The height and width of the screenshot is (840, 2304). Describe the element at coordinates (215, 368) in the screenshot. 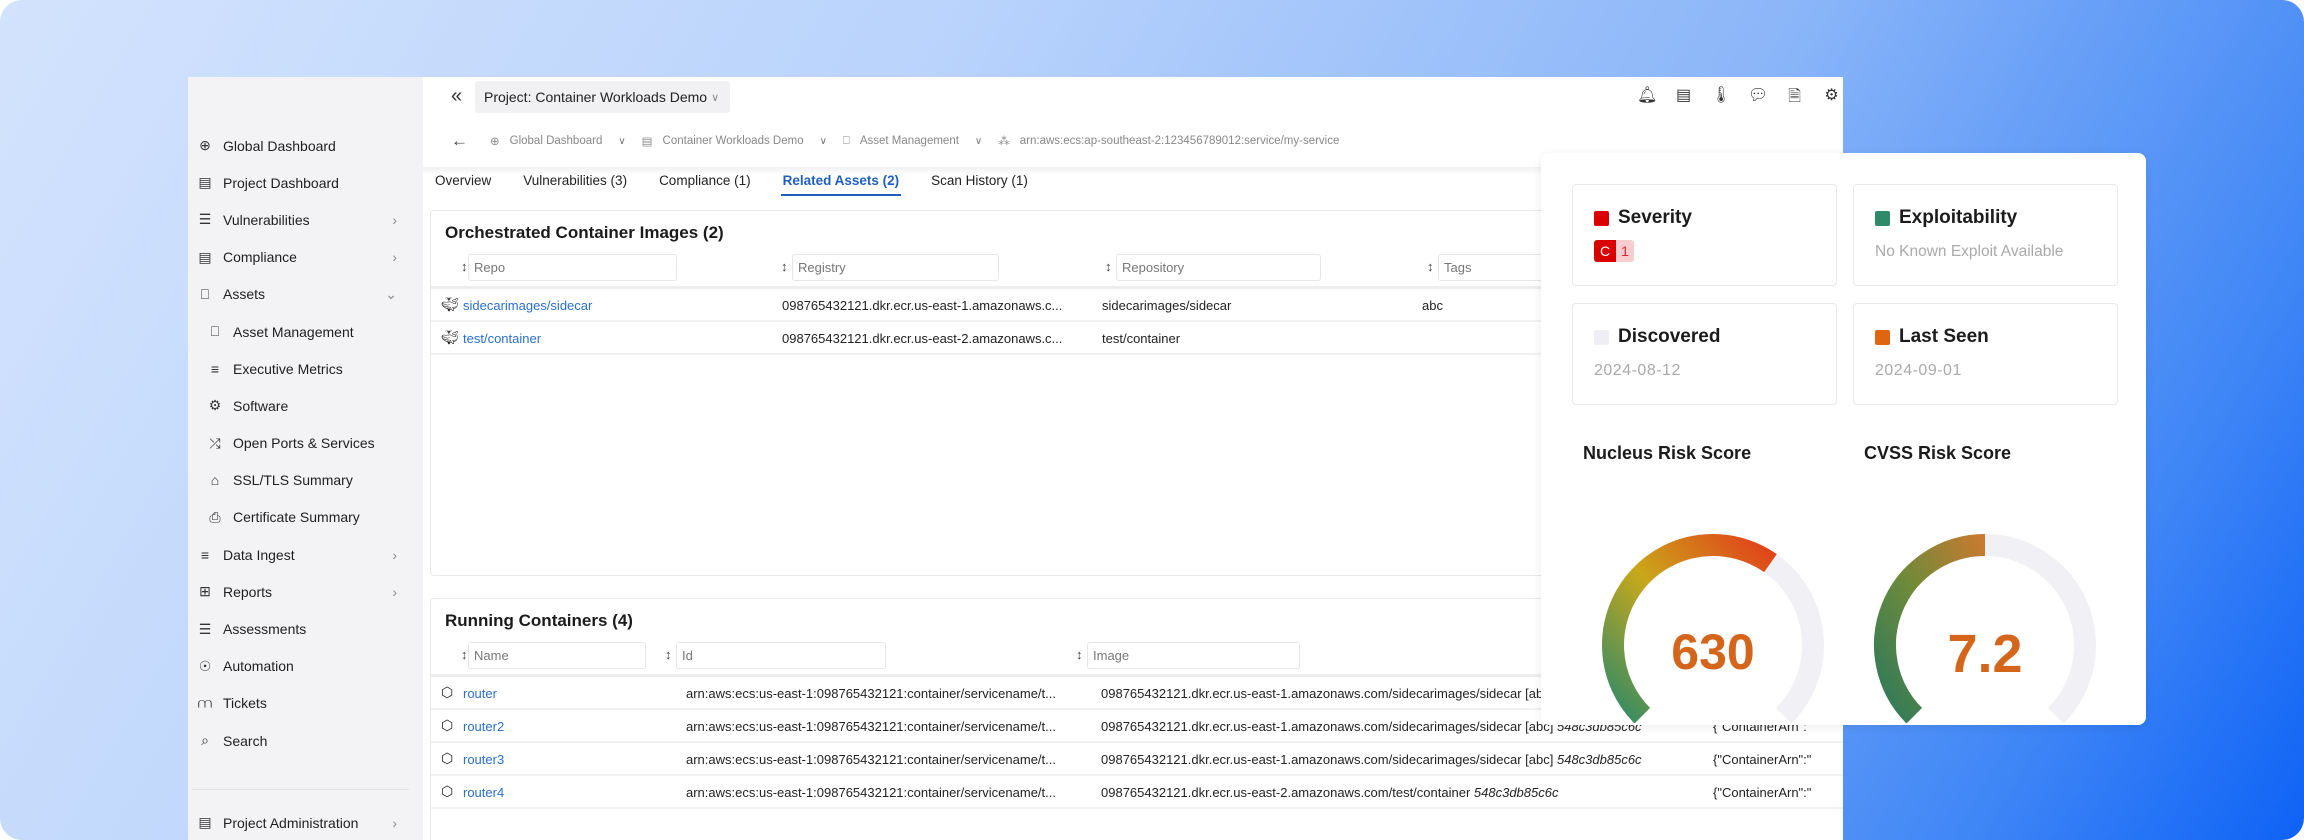

I see `metrics-icon: ≡` at that location.